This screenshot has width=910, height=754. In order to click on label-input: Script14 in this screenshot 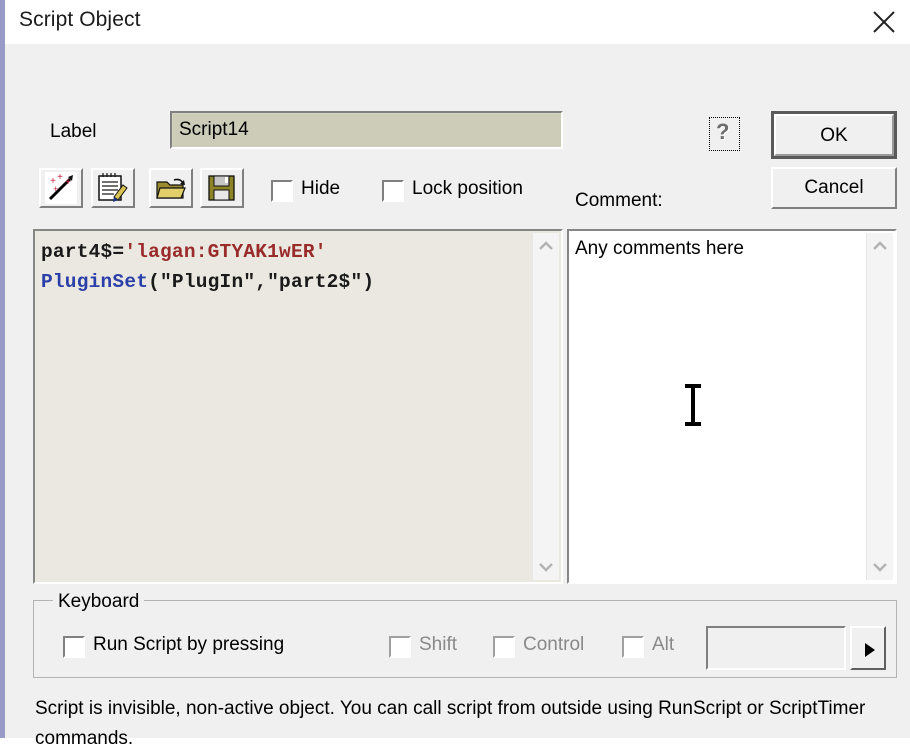, I will do `click(366, 130)`.